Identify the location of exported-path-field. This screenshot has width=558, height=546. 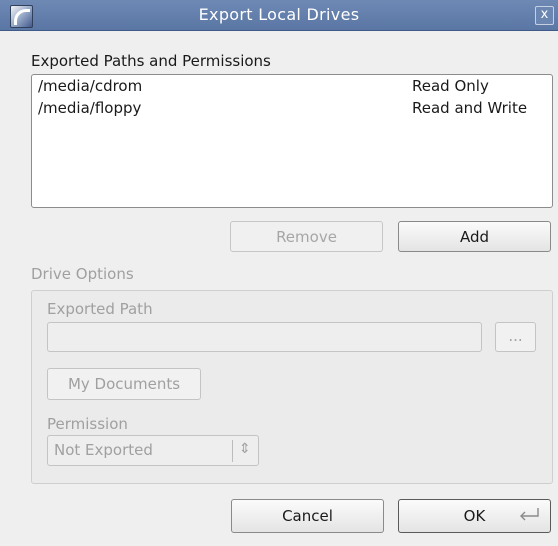
(264, 337).